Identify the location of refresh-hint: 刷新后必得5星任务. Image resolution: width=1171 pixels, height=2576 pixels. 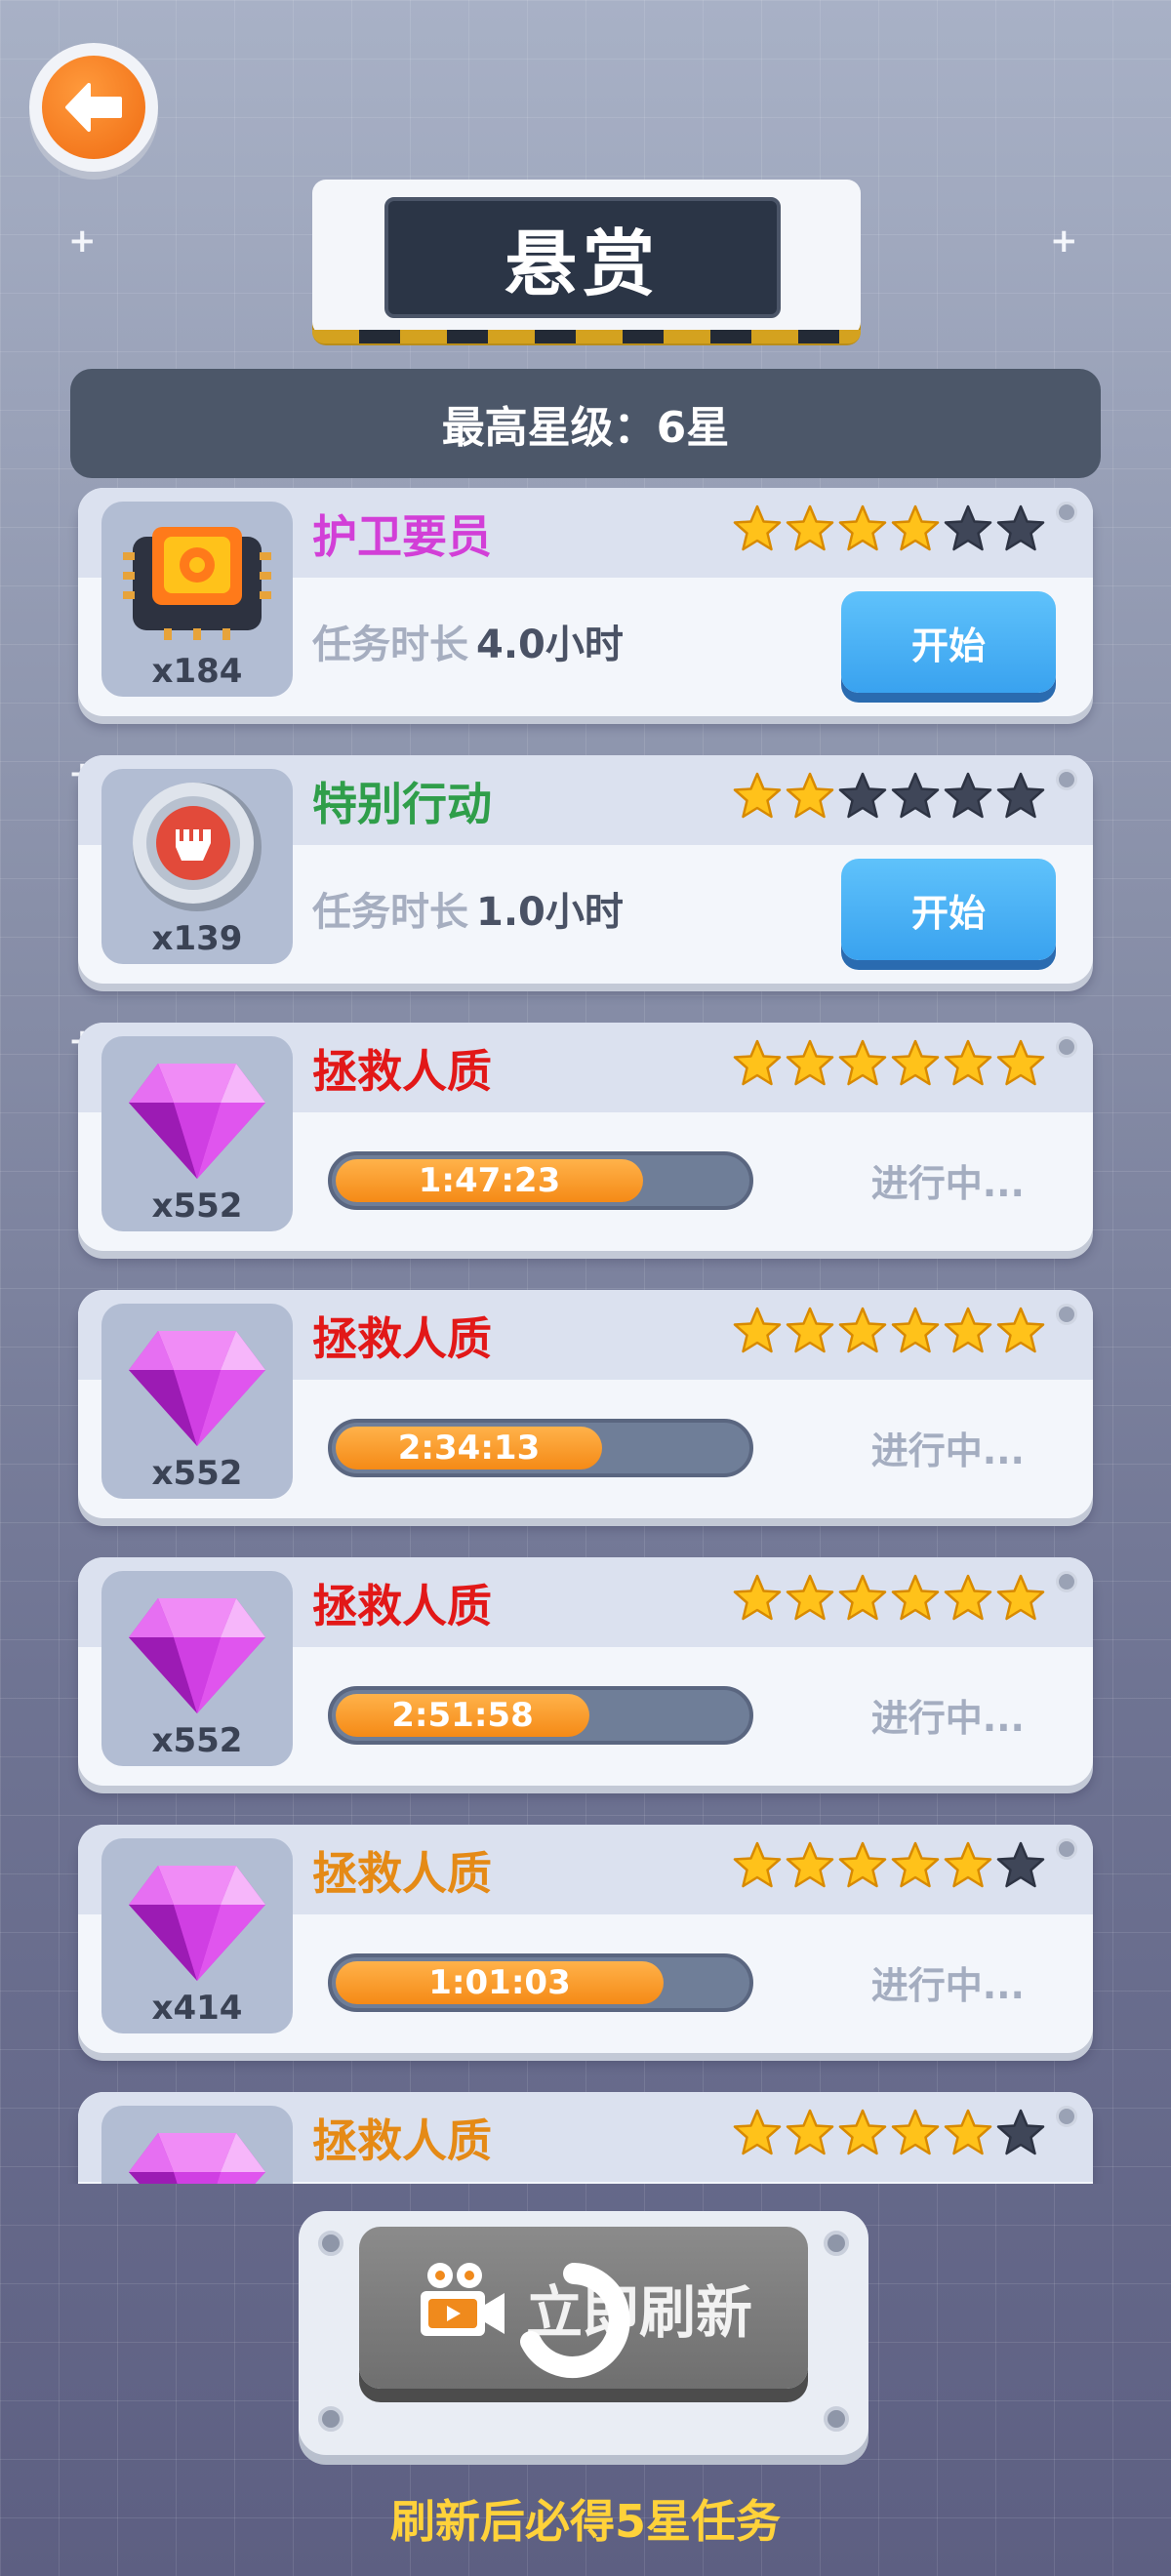
(585, 2521).